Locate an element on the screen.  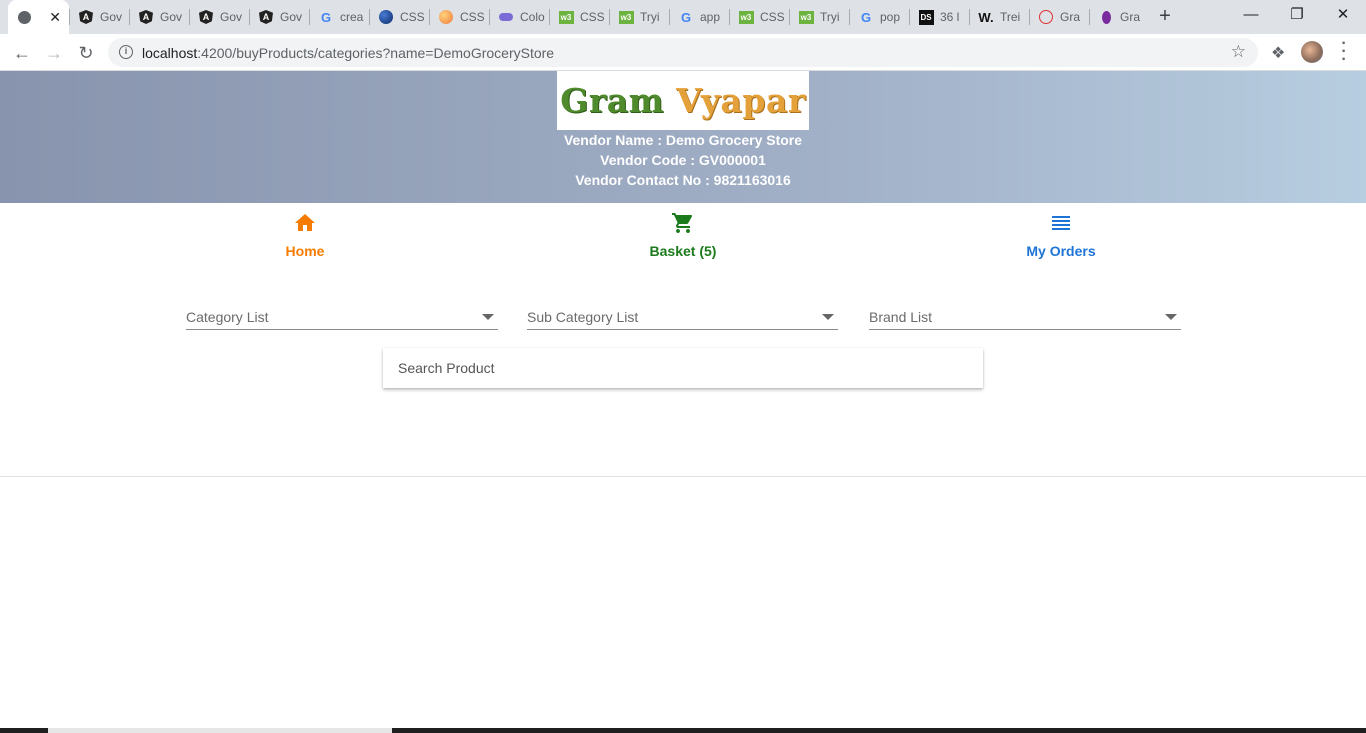
browser-tab-label: crea is located at coordinates (352, 17).